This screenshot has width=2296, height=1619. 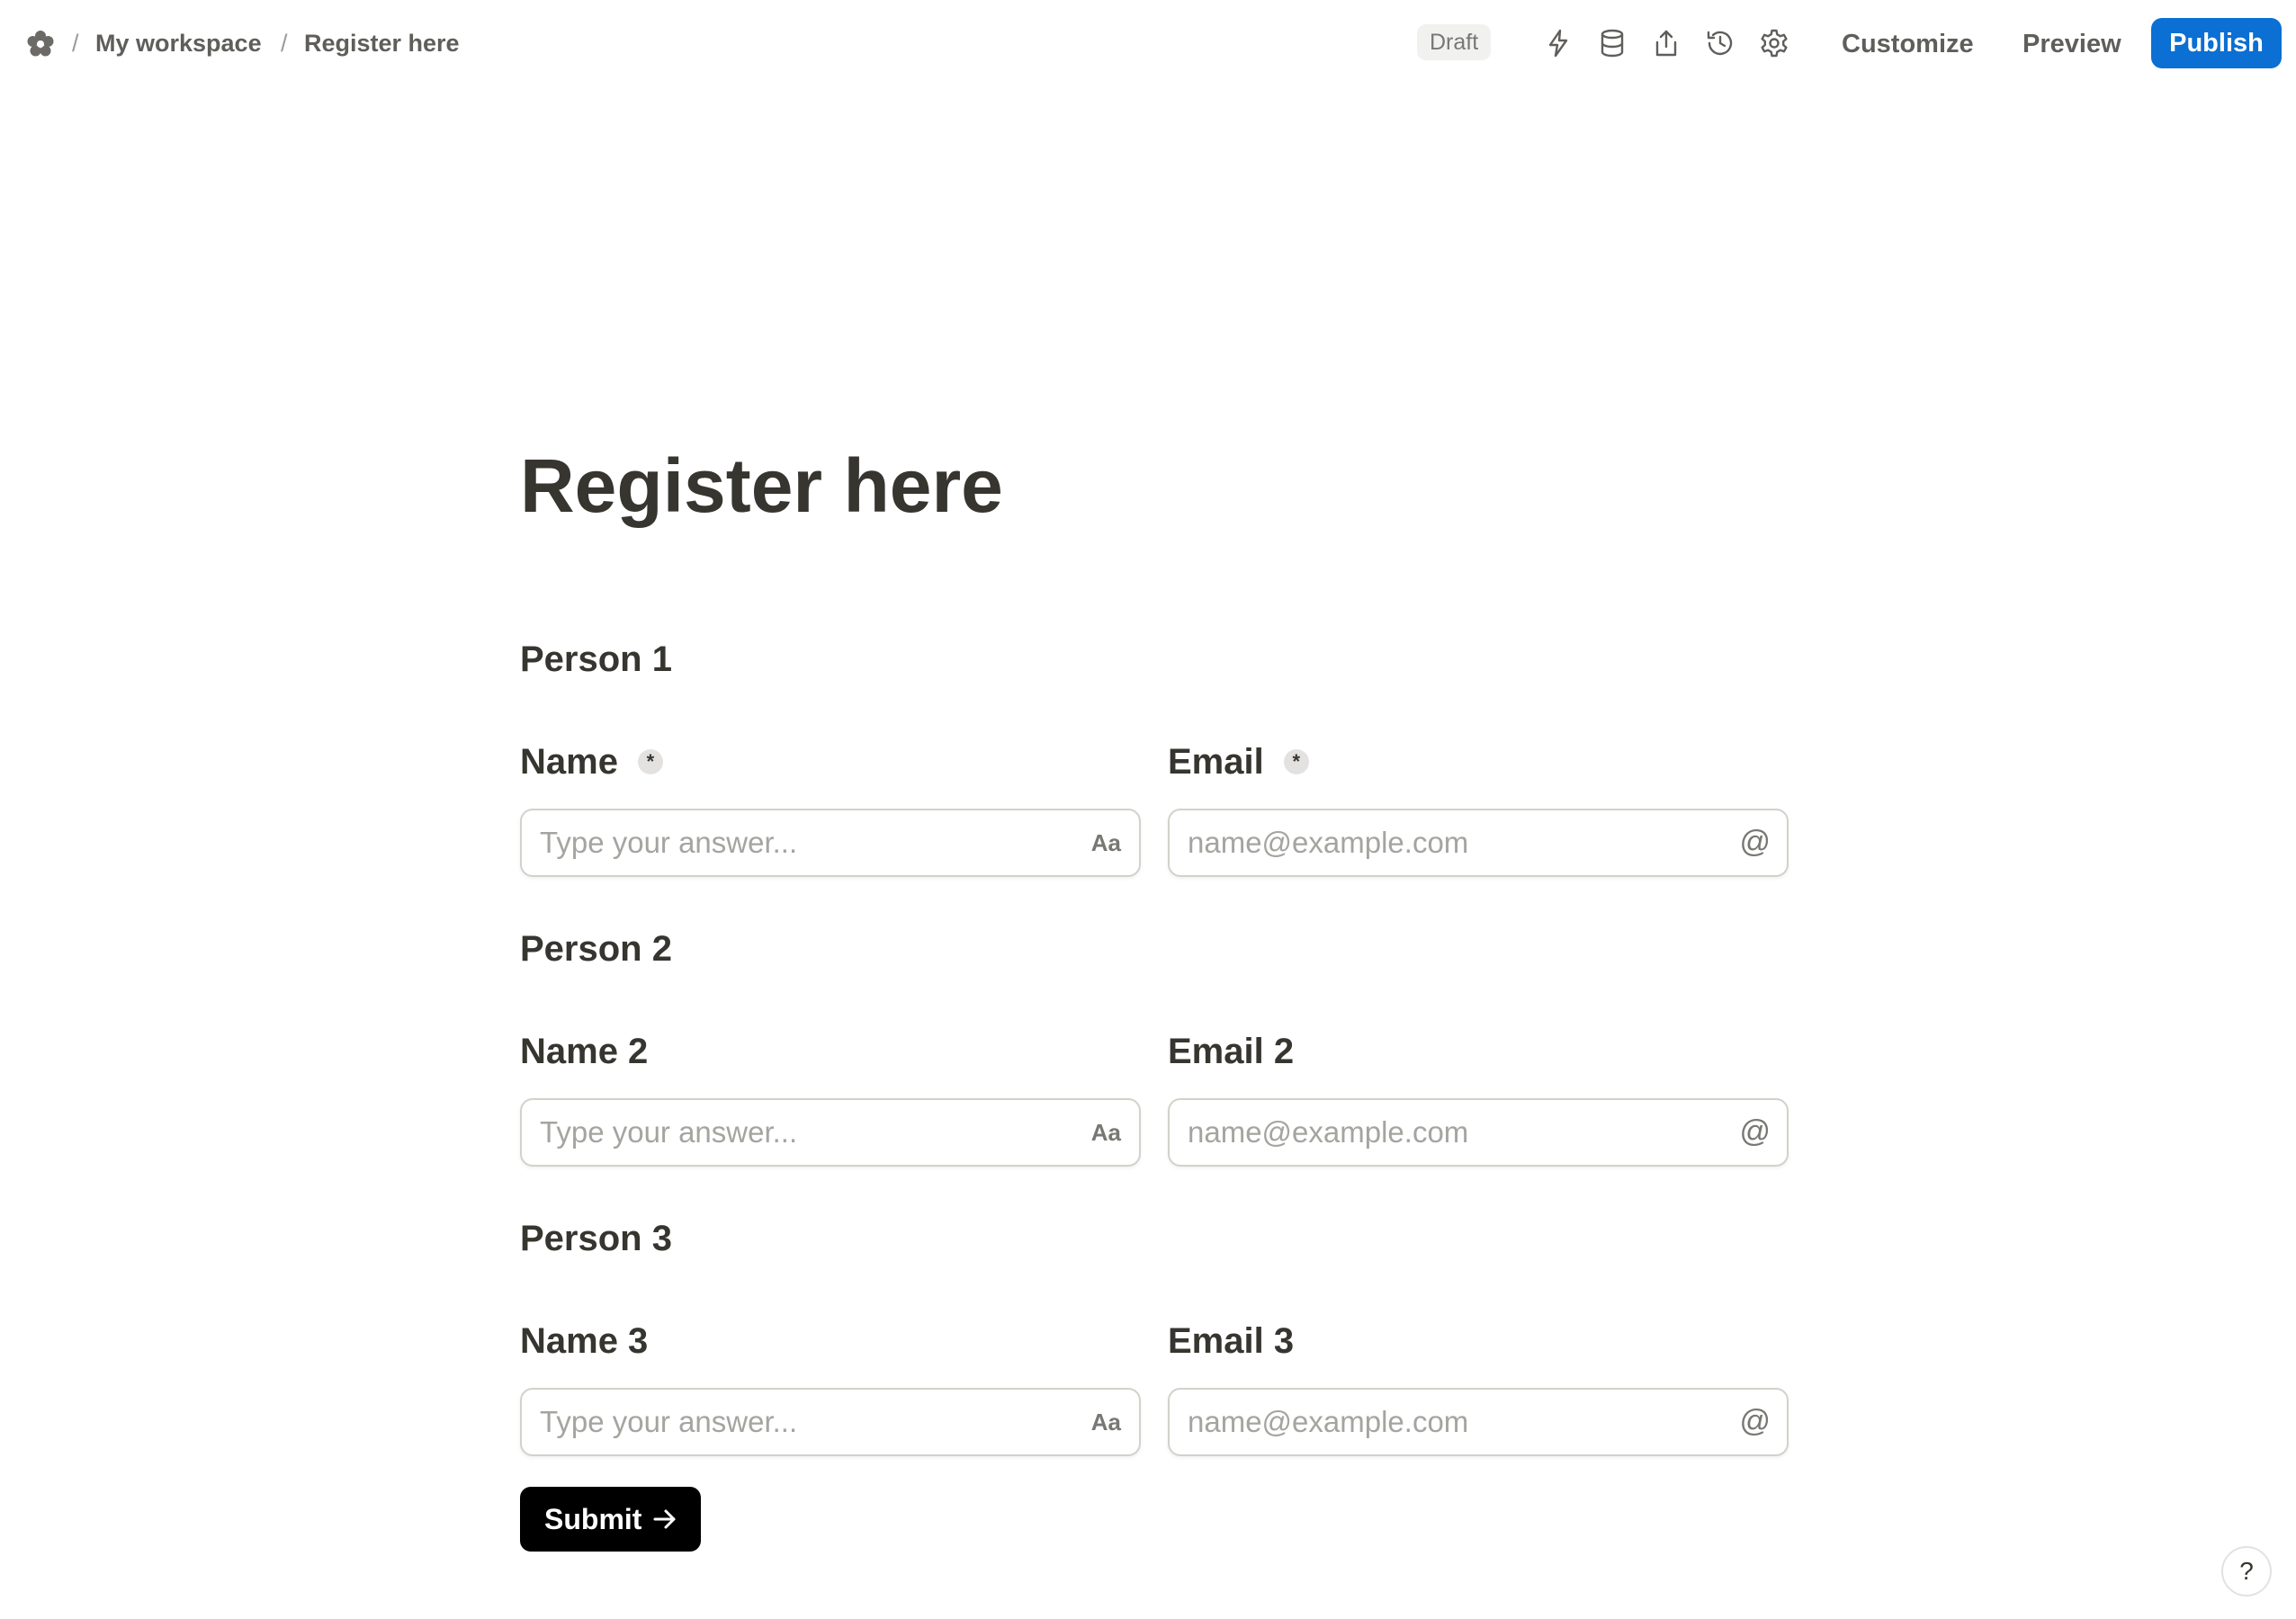 What do you see at coordinates (596, 949) in the screenshot?
I see `section-heading-person-2: Person 2` at bounding box center [596, 949].